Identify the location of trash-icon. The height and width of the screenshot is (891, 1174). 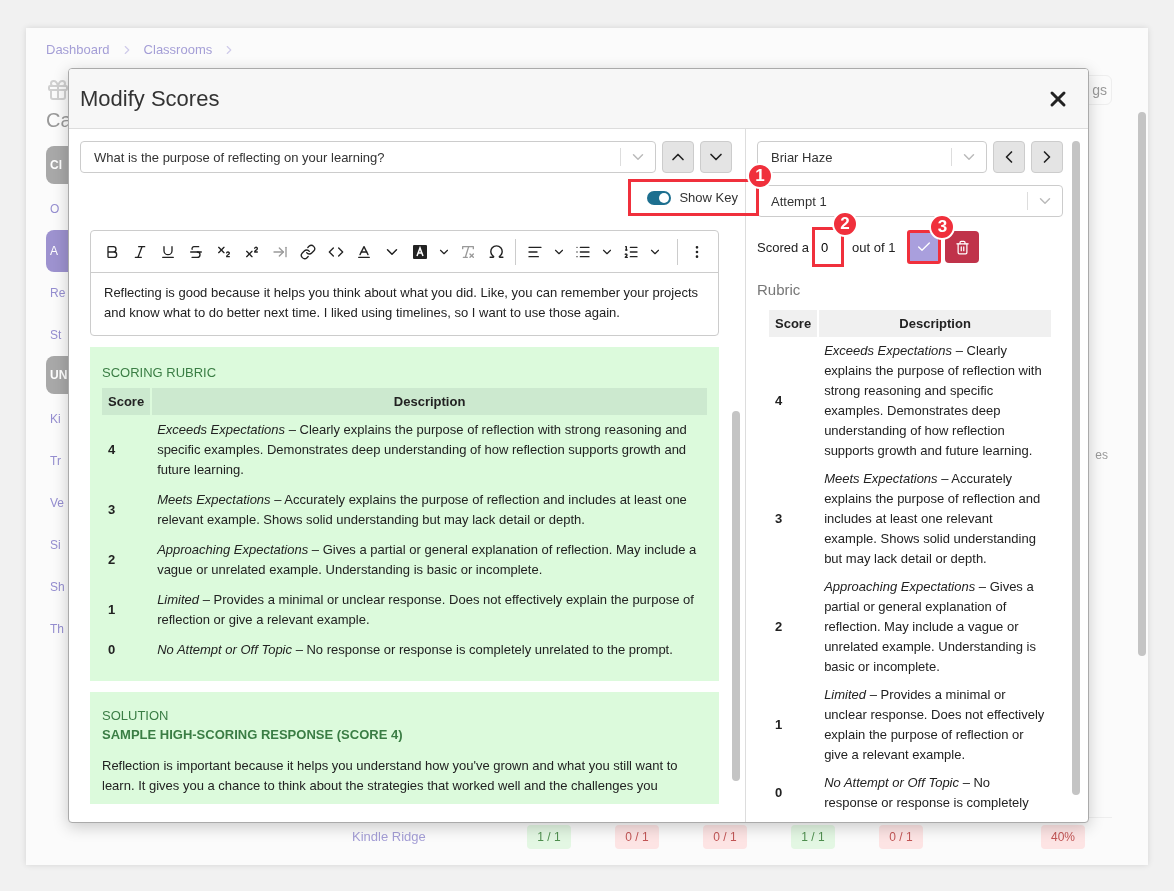
(962, 247).